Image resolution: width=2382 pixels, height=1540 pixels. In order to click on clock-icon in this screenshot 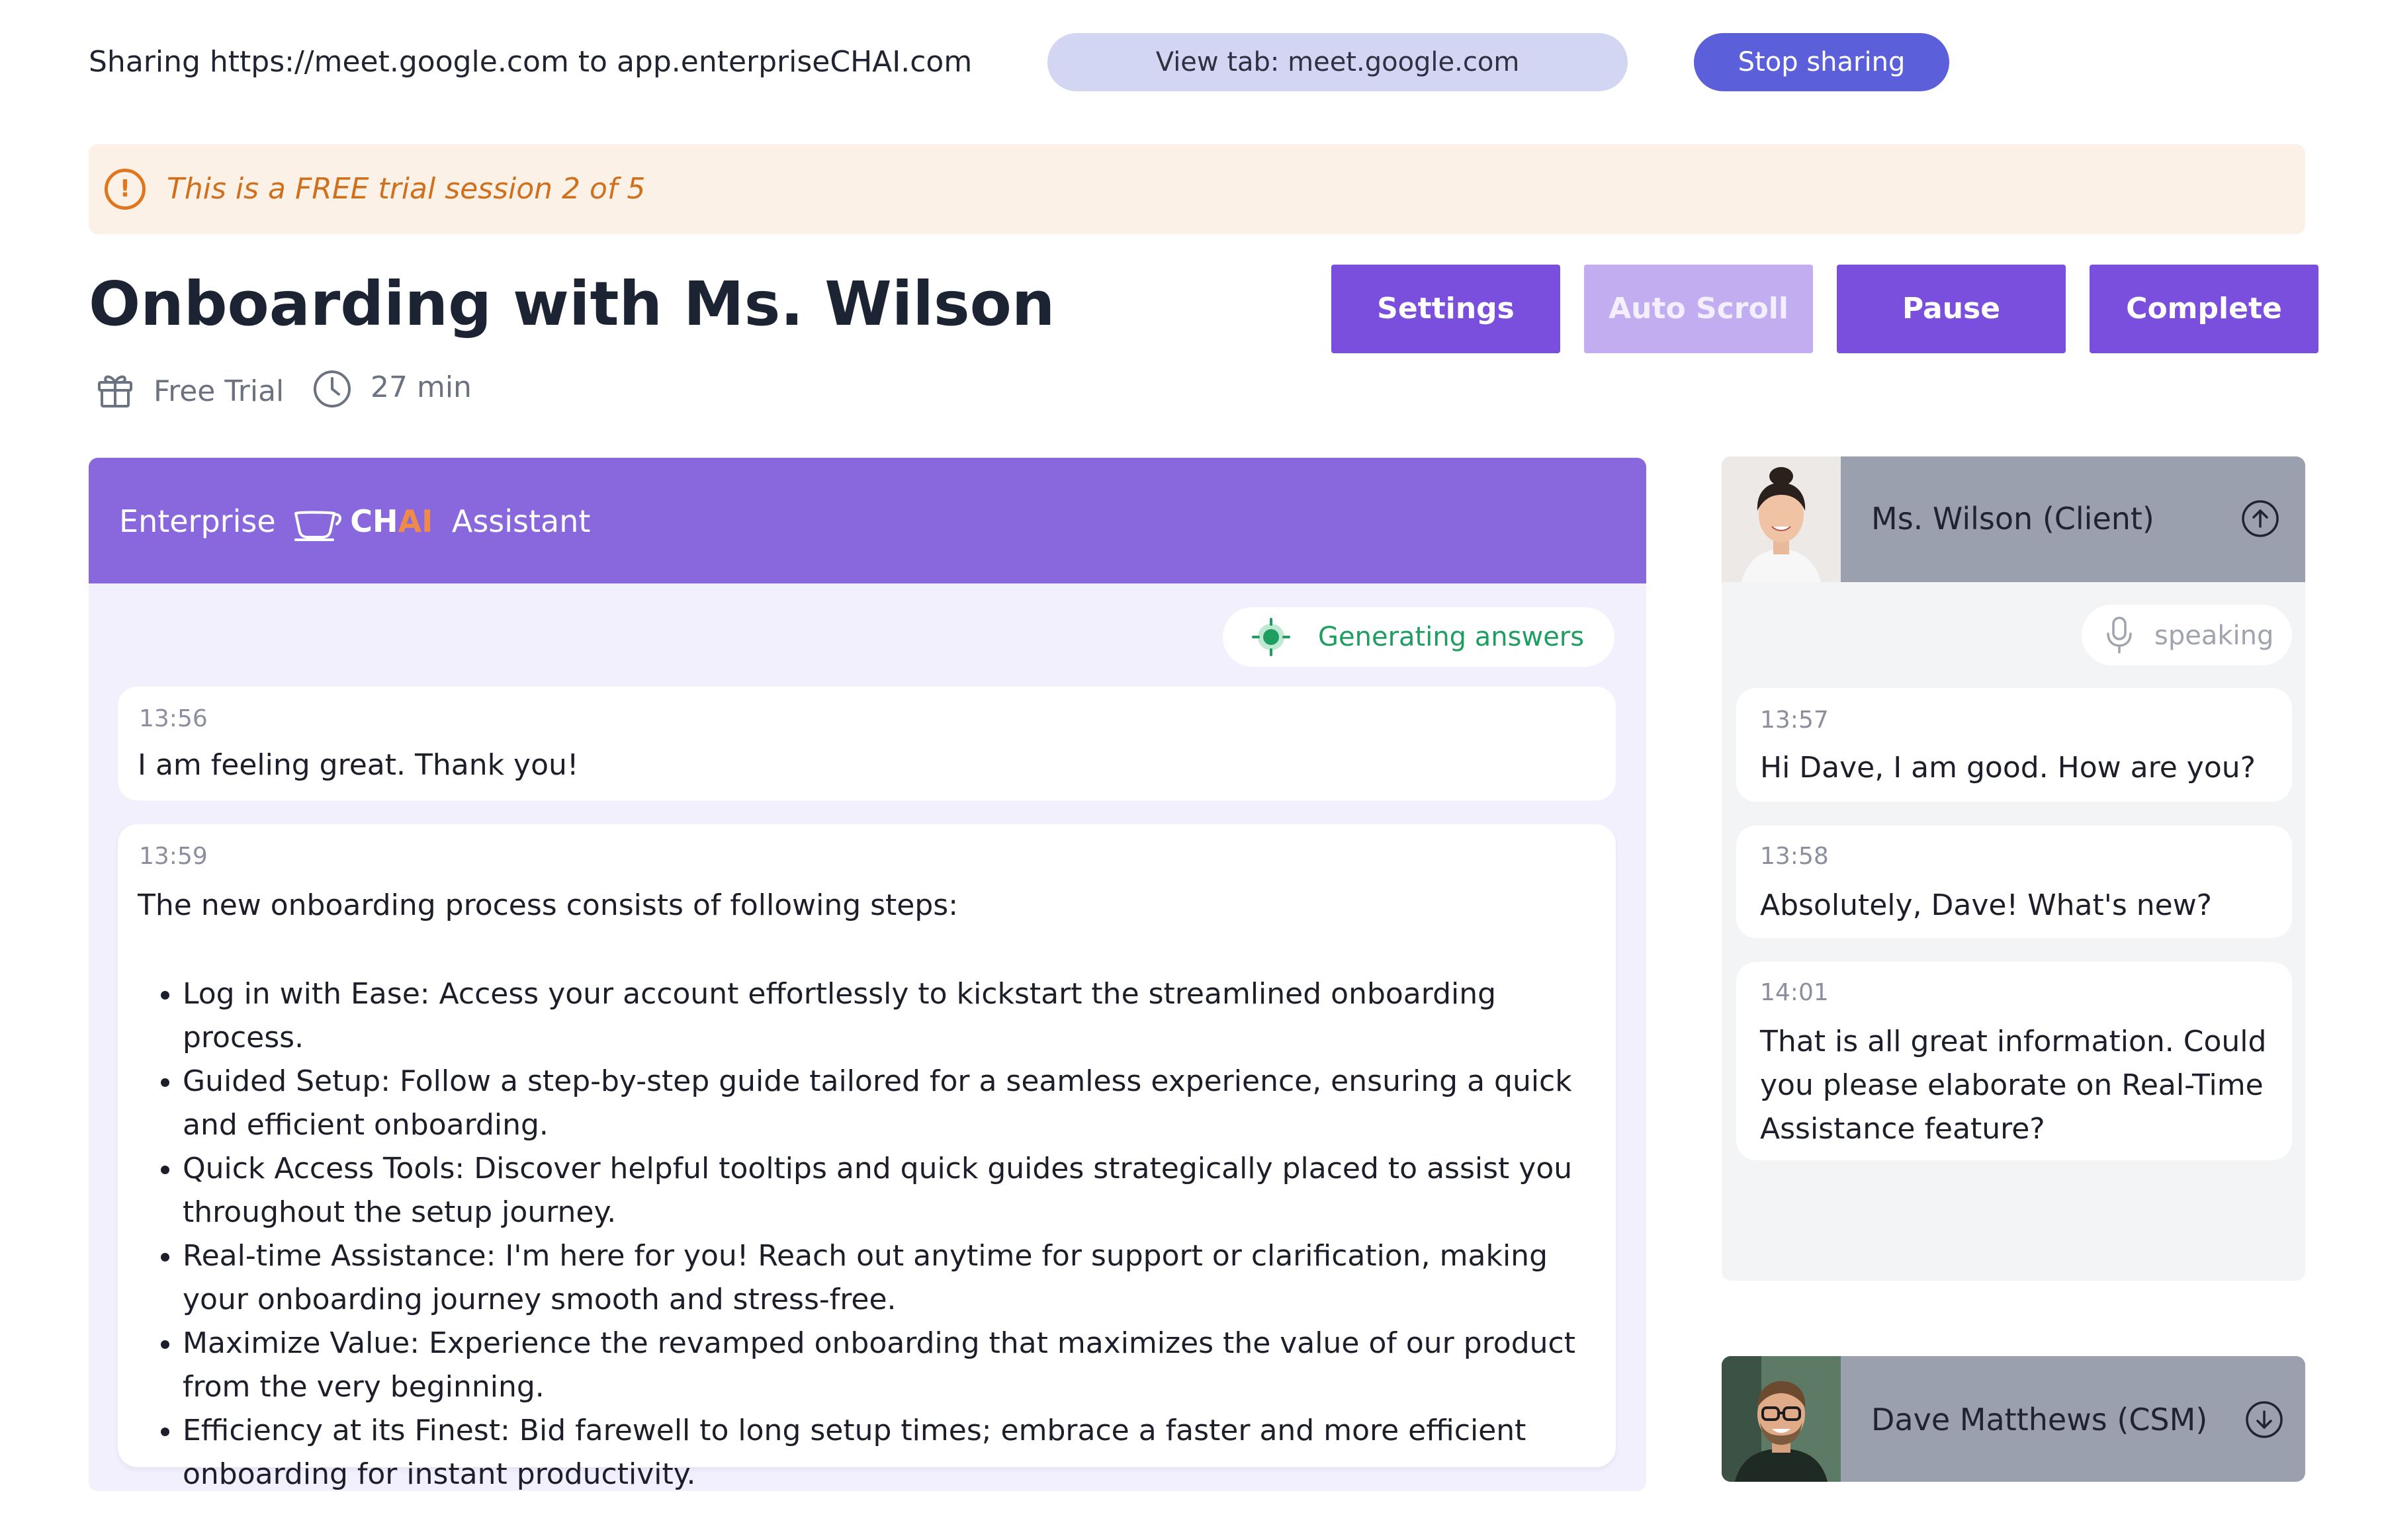, I will do `click(332, 389)`.